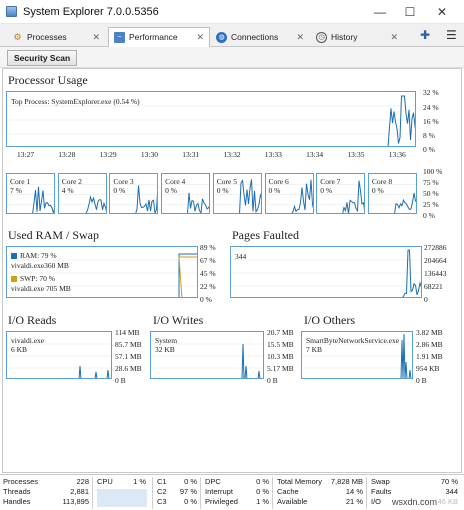  Describe the element at coordinates (354, 491) in the screenshot. I see `status-cache-value: 14 %` at that location.